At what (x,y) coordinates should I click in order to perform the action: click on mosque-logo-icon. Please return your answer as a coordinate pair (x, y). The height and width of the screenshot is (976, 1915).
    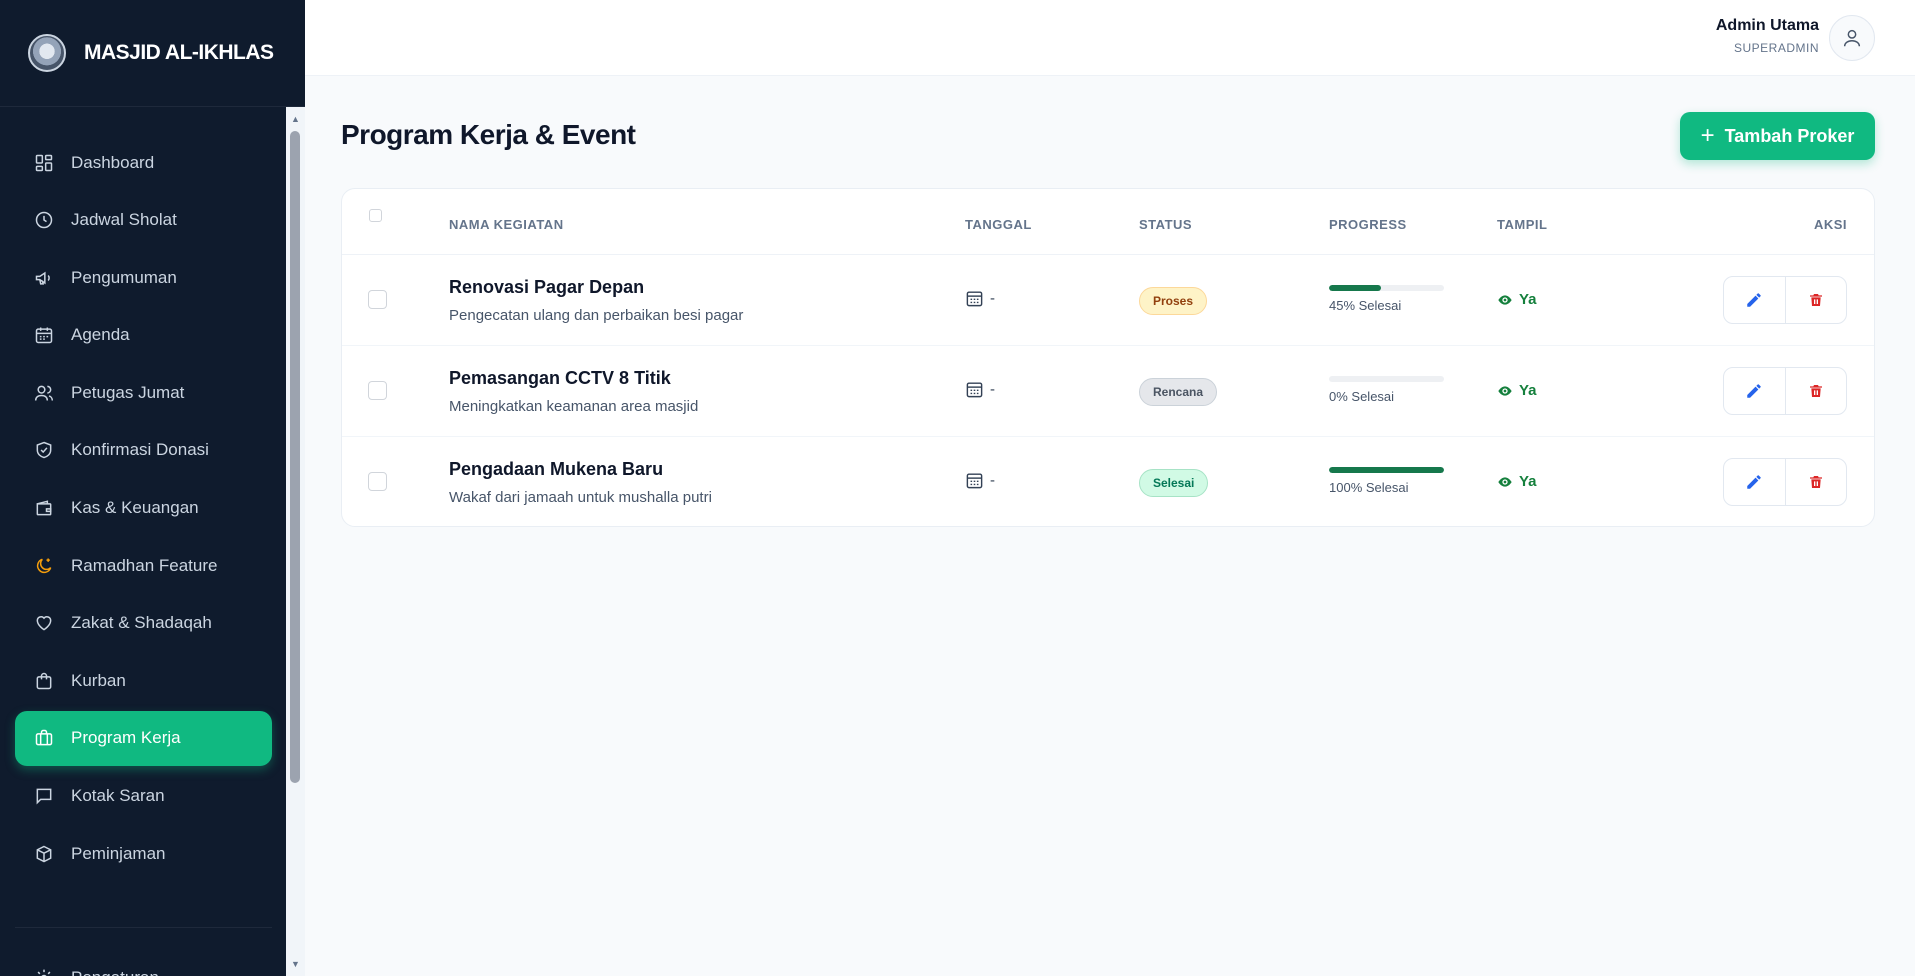
    Looking at the image, I should click on (47, 53).